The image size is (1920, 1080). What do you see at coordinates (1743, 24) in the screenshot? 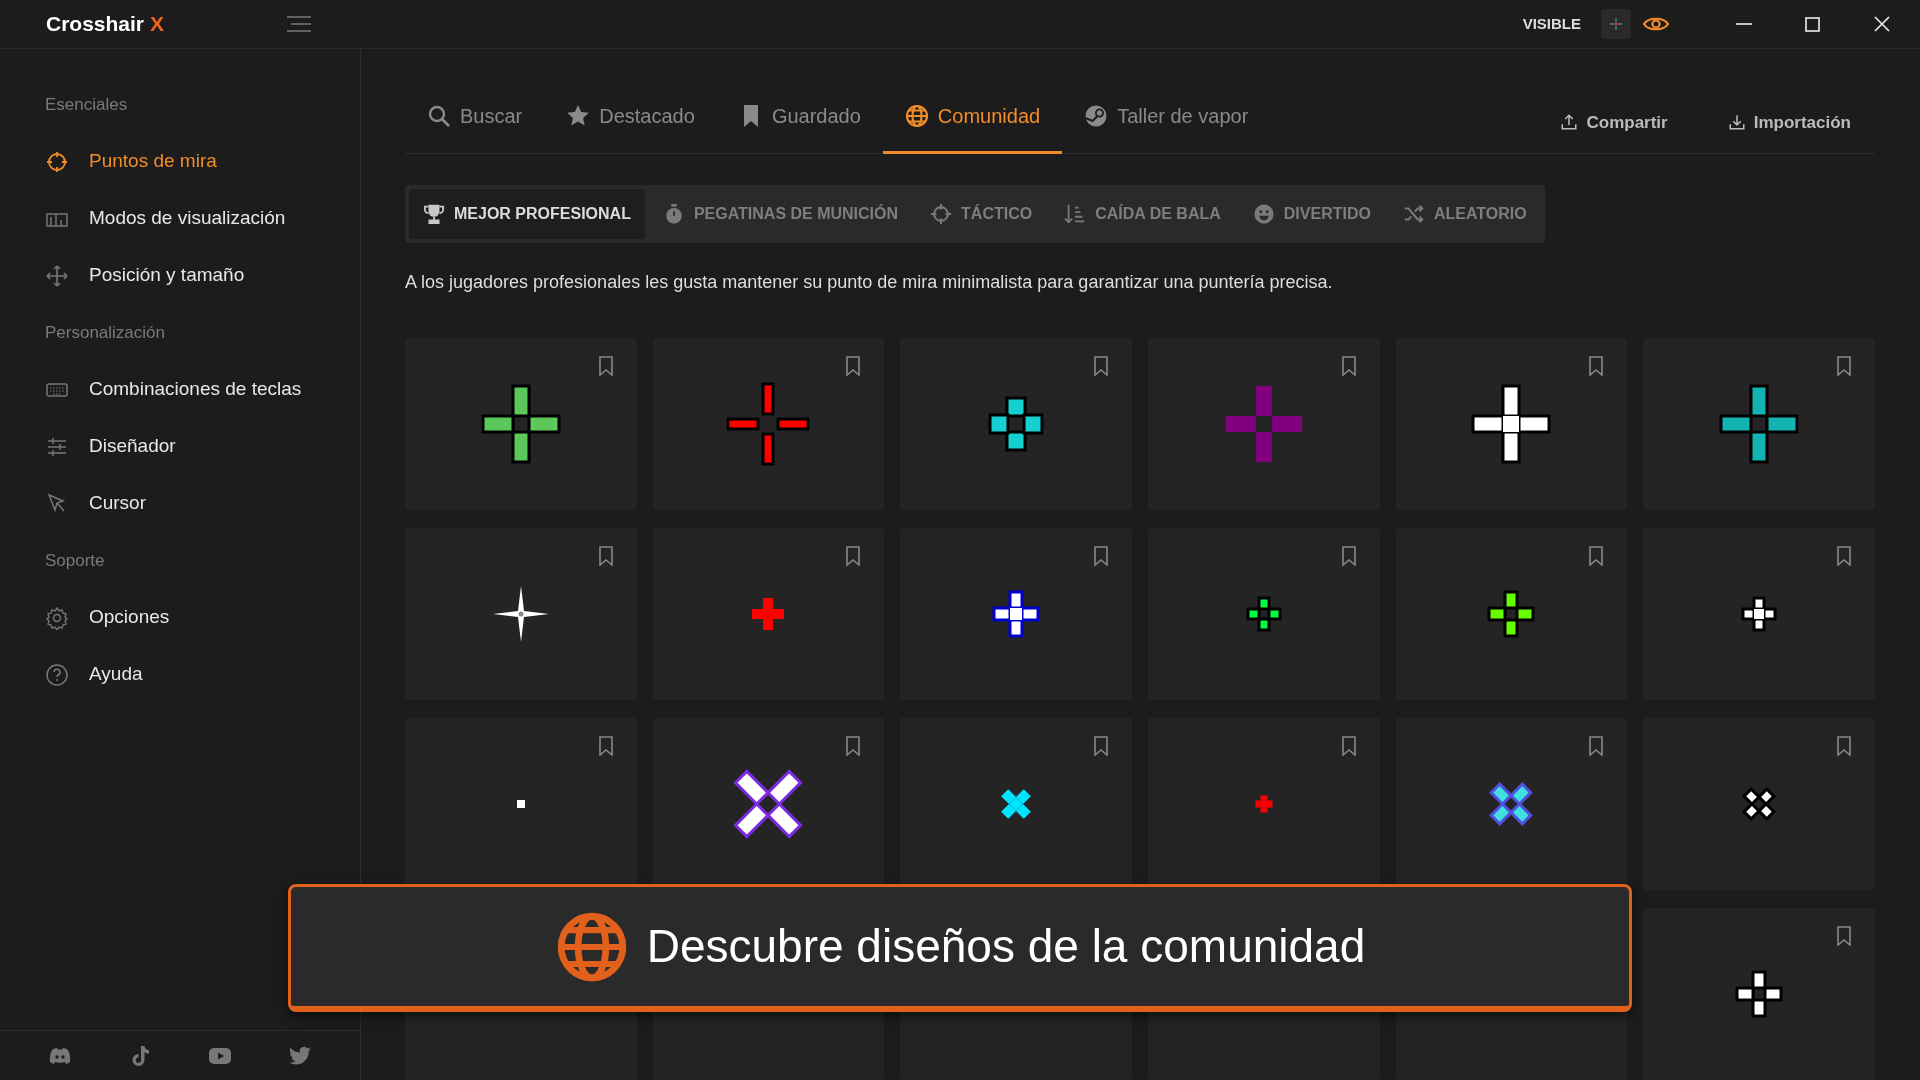
I see `minimize-icon` at bounding box center [1743, 24].